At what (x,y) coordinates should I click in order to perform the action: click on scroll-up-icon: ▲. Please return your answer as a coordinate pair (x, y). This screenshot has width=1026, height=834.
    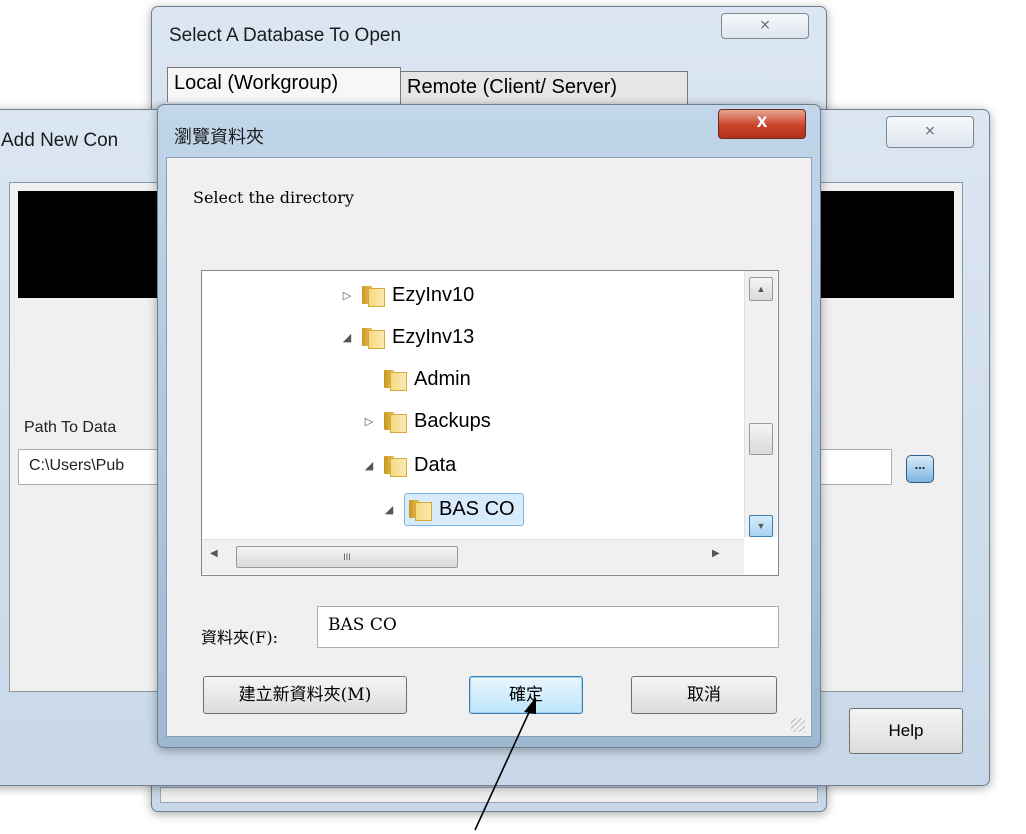
    Looking at the image, I should click on (761, 289).